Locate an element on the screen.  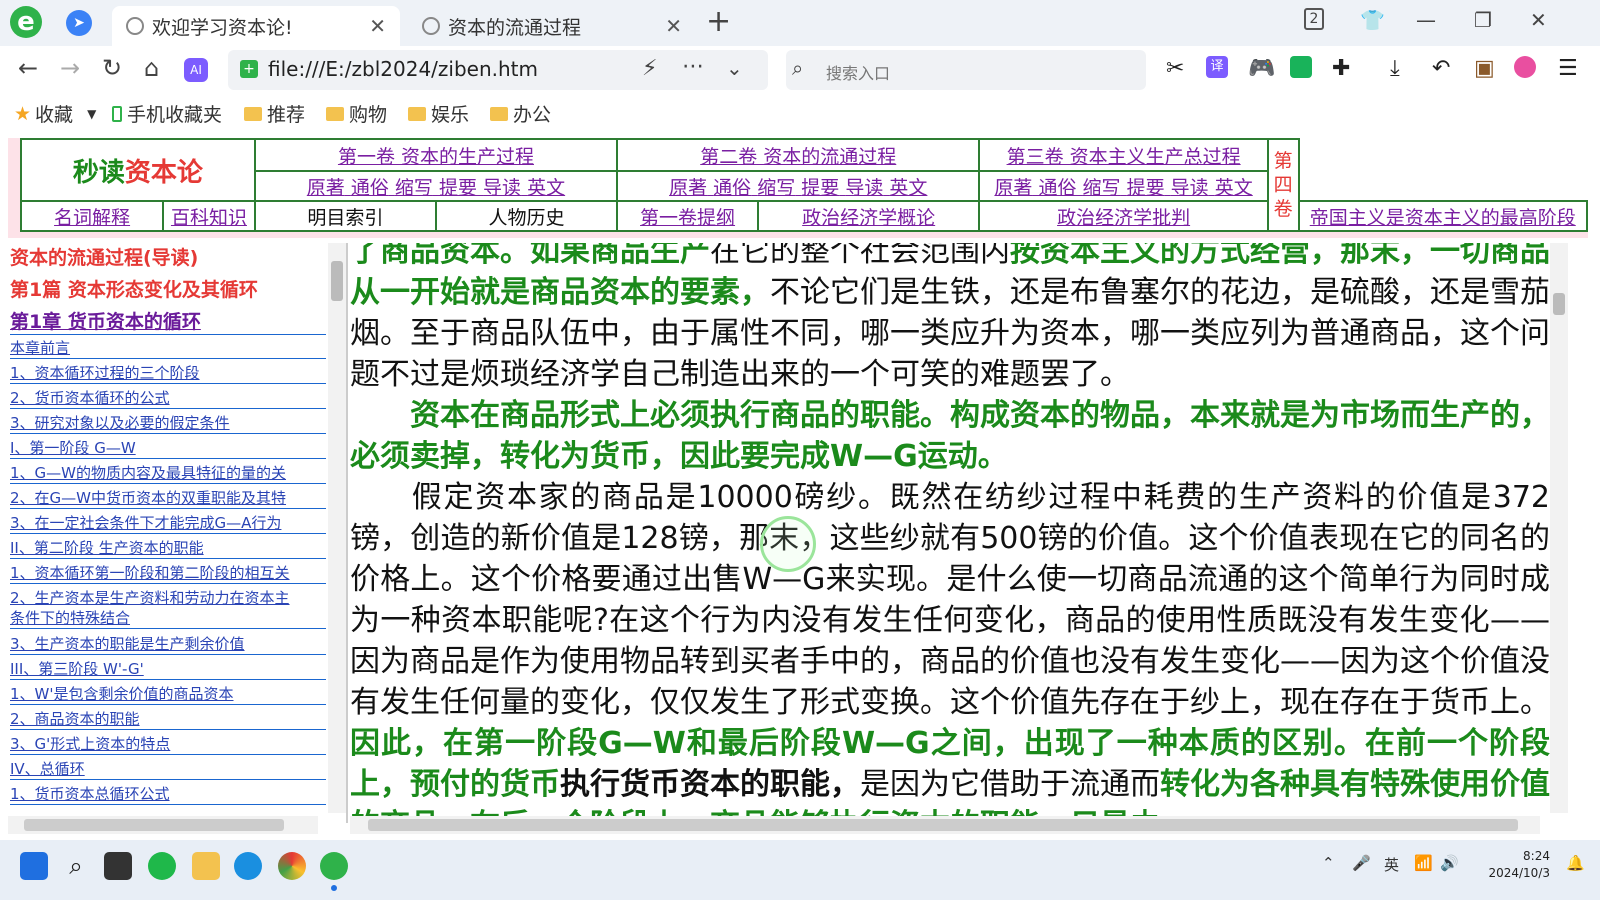
sidebar-item: 1、G—W的物质内容及最具特征的量的关 is located at coordinates (168, 473).